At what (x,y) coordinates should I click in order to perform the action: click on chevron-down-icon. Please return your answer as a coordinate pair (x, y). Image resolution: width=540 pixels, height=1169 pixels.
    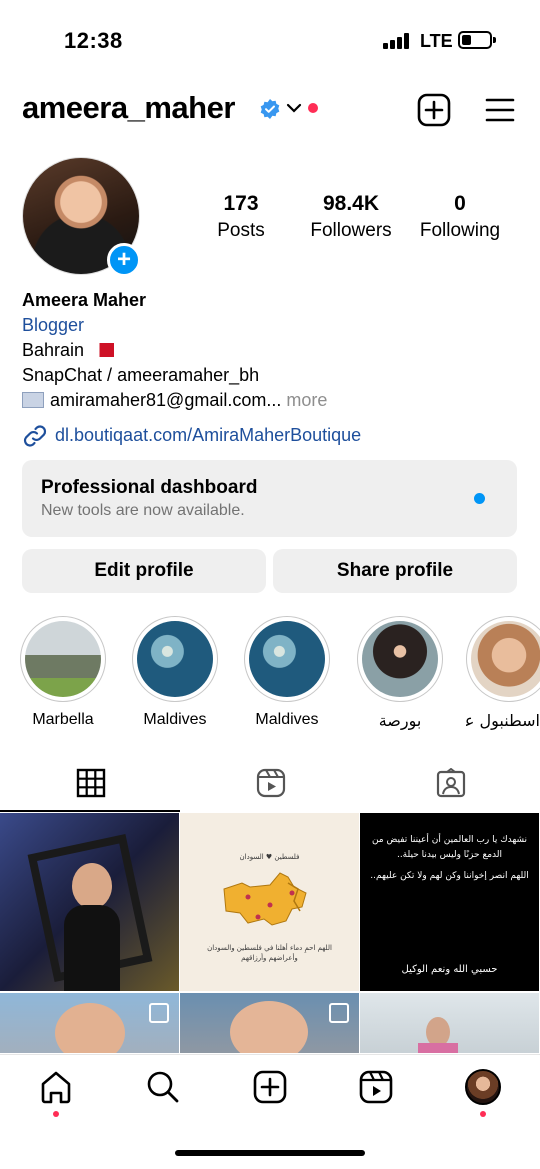
    Looking at the image, I should click on (294, 108).